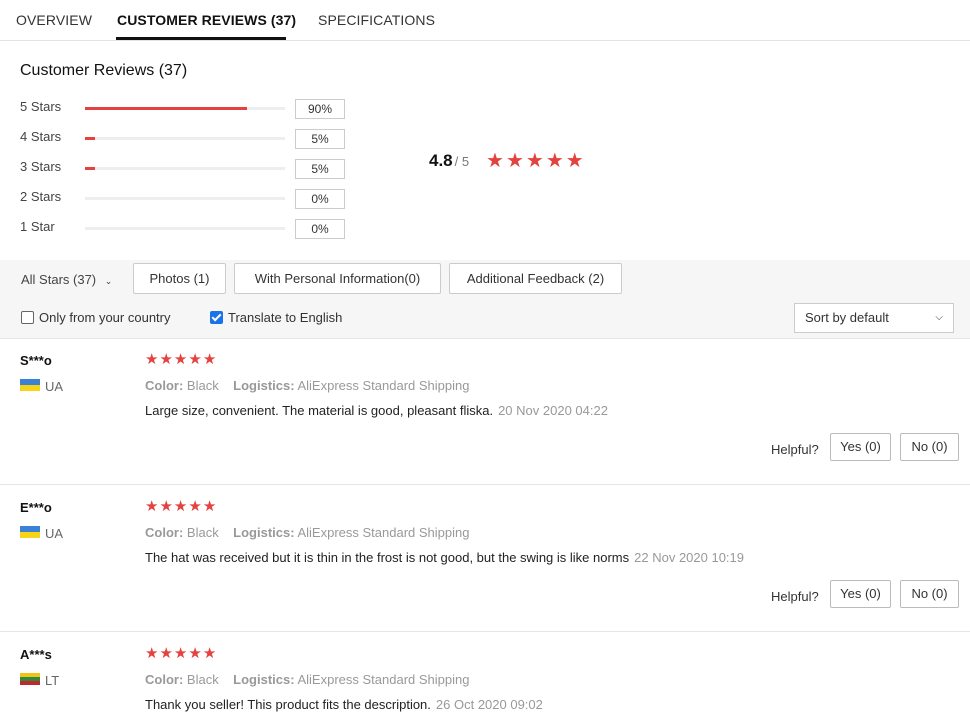  I want to click on helpful-label: Helpful?, so click(795, 596).